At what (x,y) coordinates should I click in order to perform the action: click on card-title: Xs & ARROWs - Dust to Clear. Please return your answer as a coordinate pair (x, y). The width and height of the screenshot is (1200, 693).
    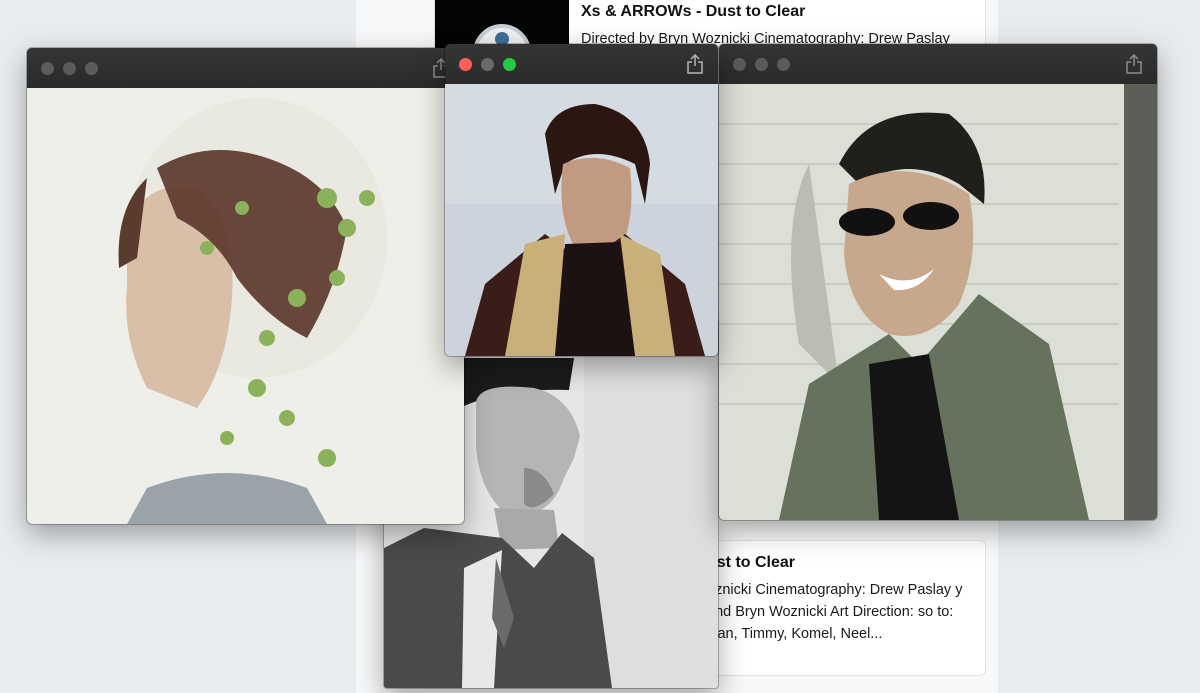
    Looking at the image, I should click on (778, 12).